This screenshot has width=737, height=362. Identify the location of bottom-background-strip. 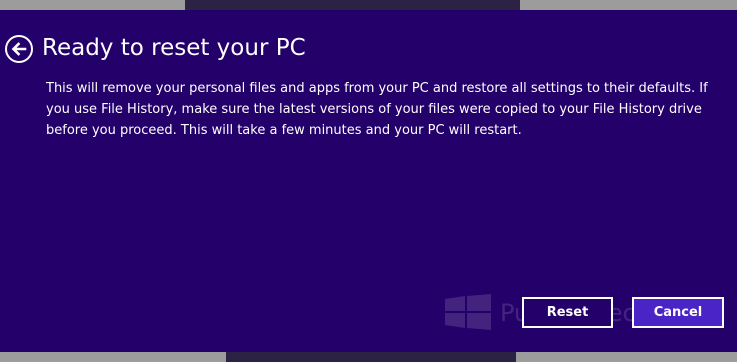
(368, 357).